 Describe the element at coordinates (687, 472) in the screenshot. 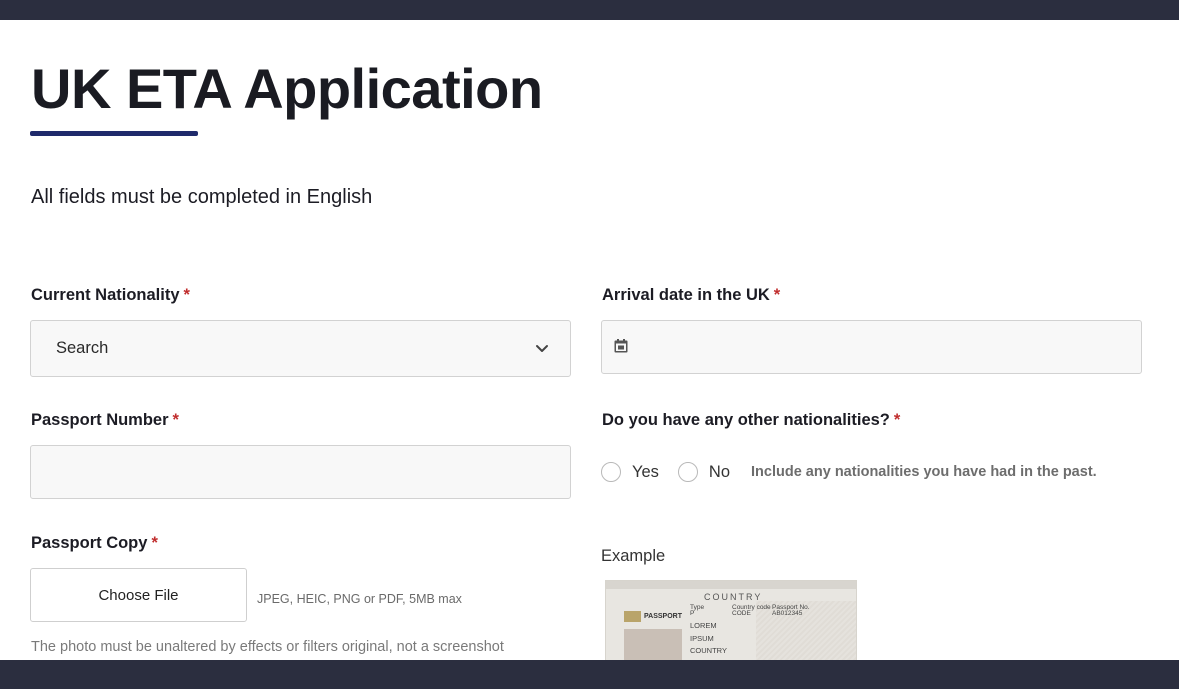

I see `radio-no` at that location.